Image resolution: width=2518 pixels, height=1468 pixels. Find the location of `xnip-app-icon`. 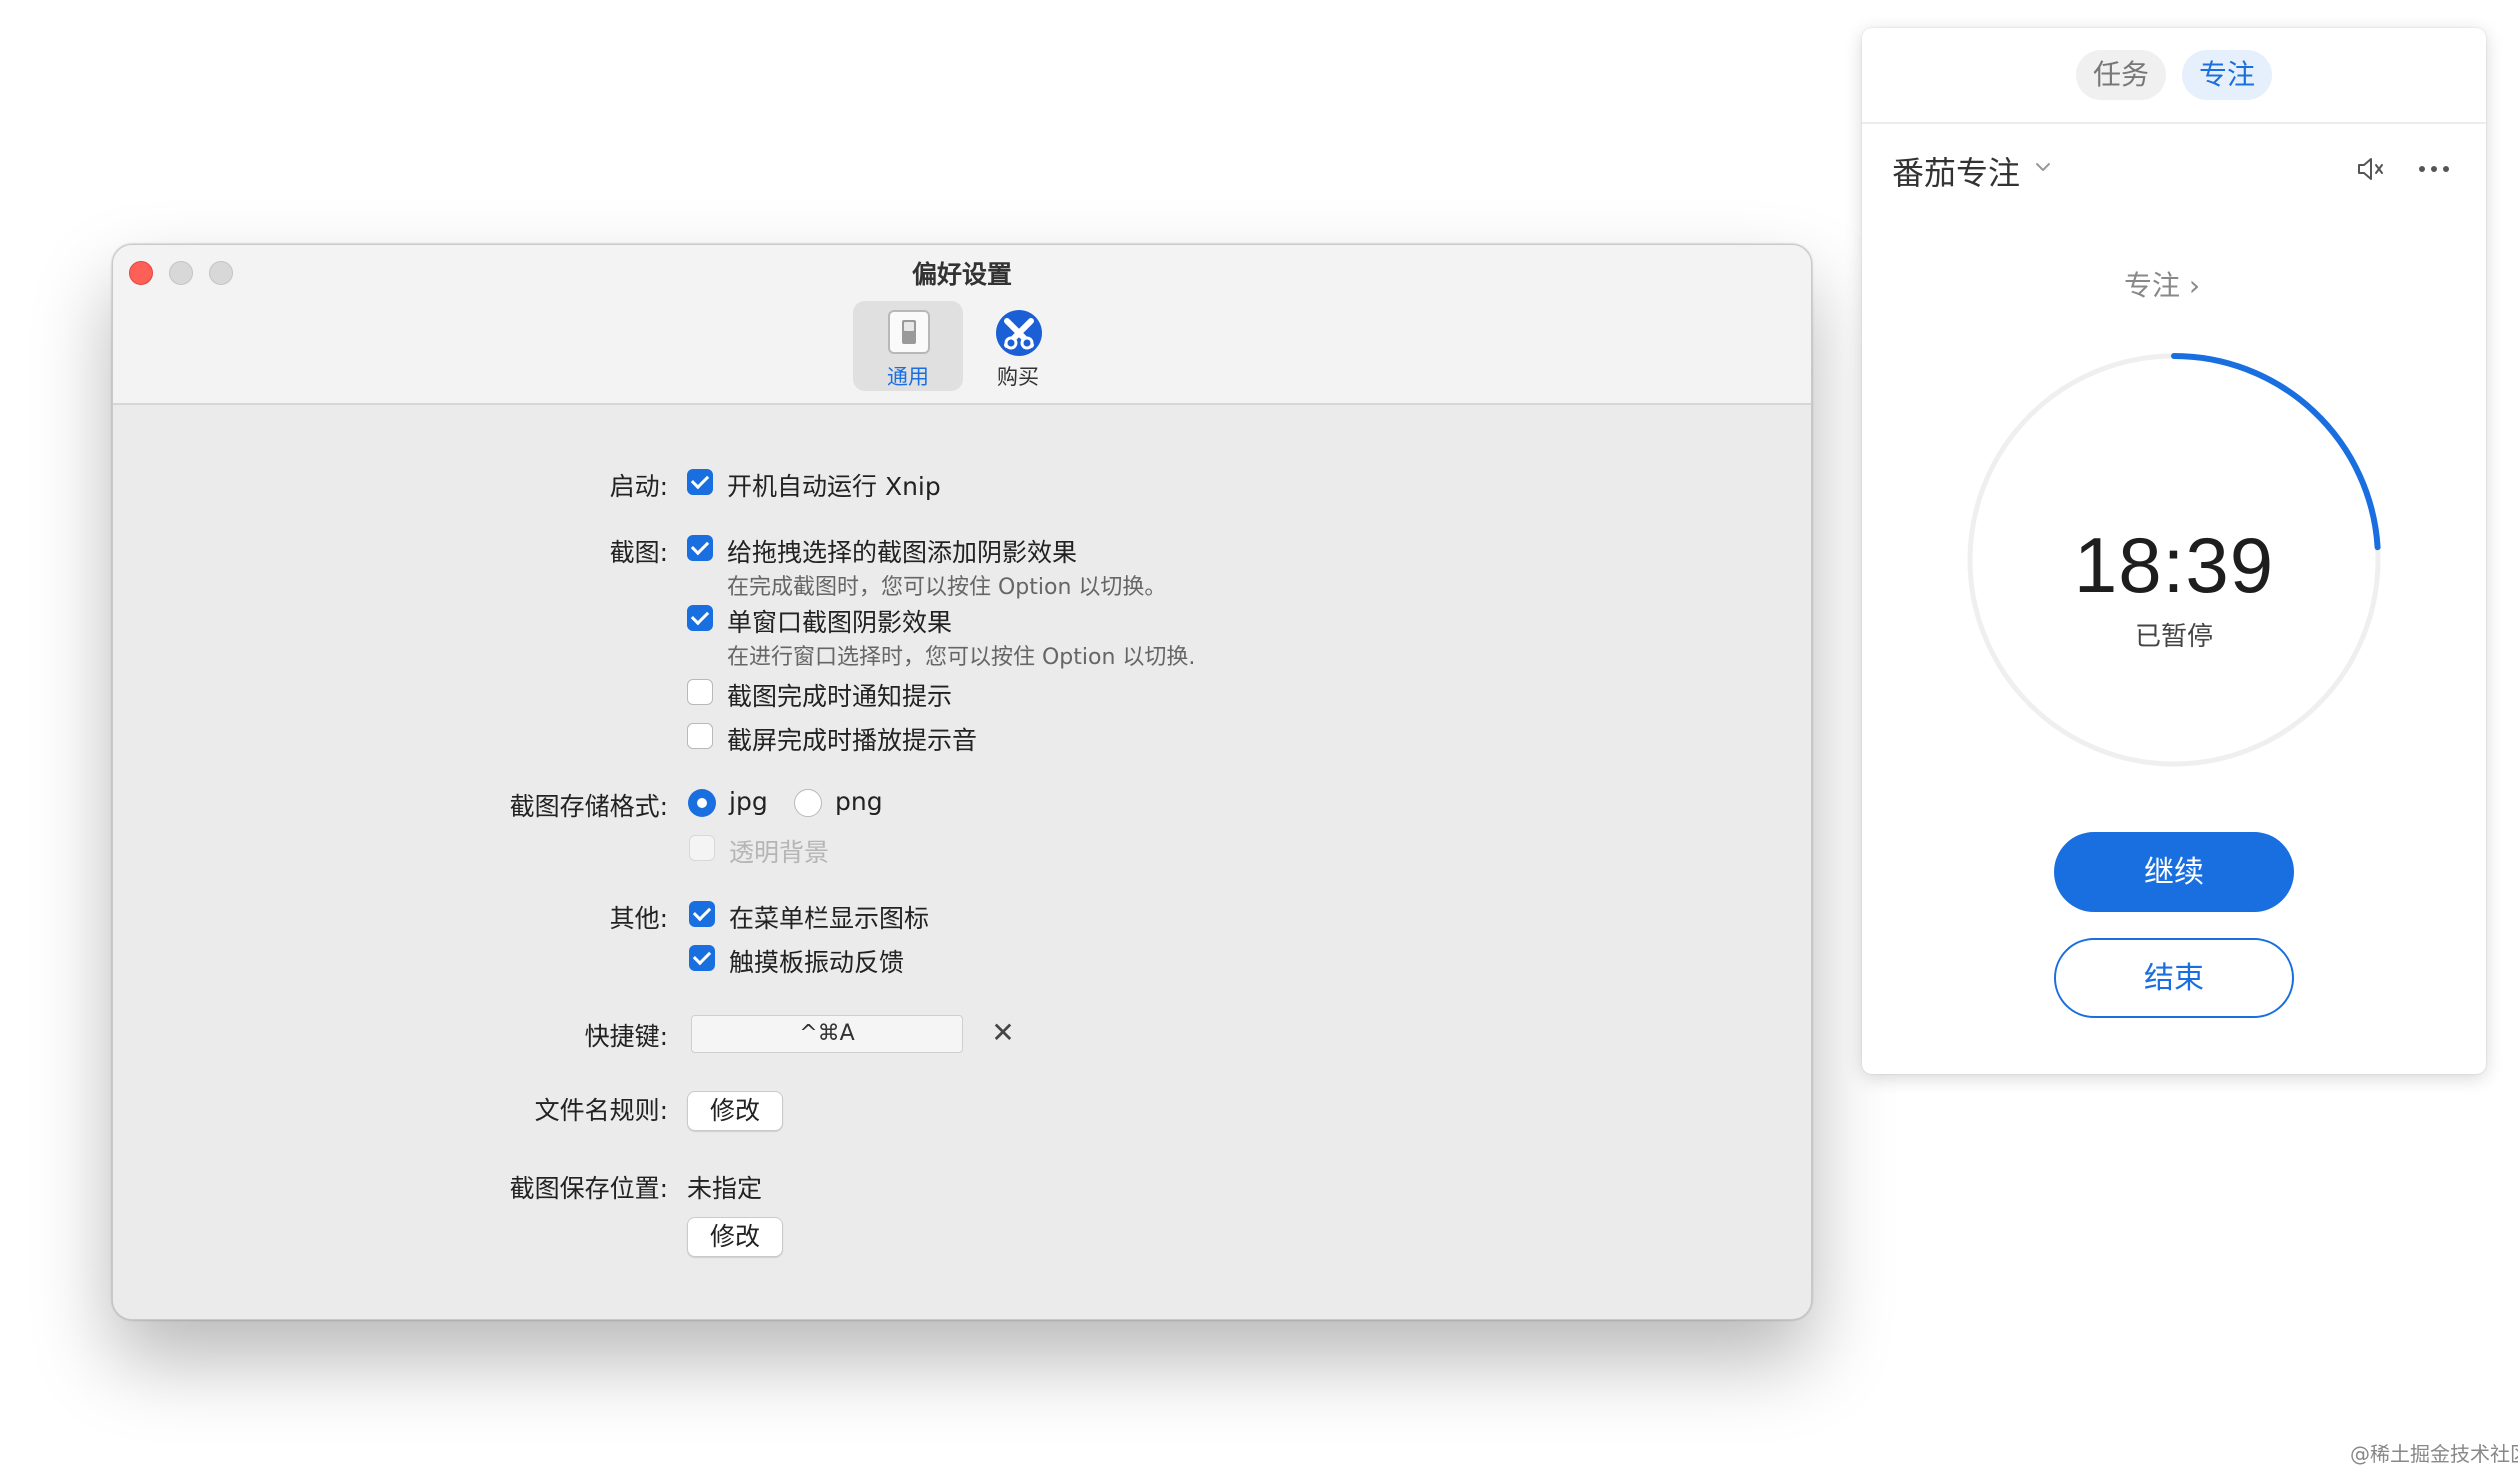

xnip-app-icon is located at coordinates (1019, 333).